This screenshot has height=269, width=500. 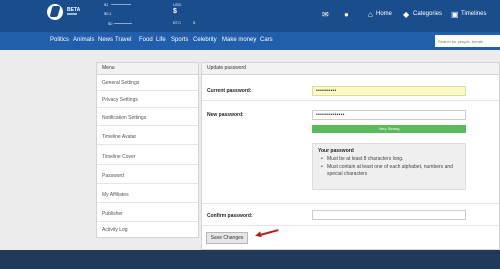 What do you see at coordinates (147, 100) in the screenshot?
I see `menu-item-privacy-settings: Privacy Settings` at bounding box center [147, 100].